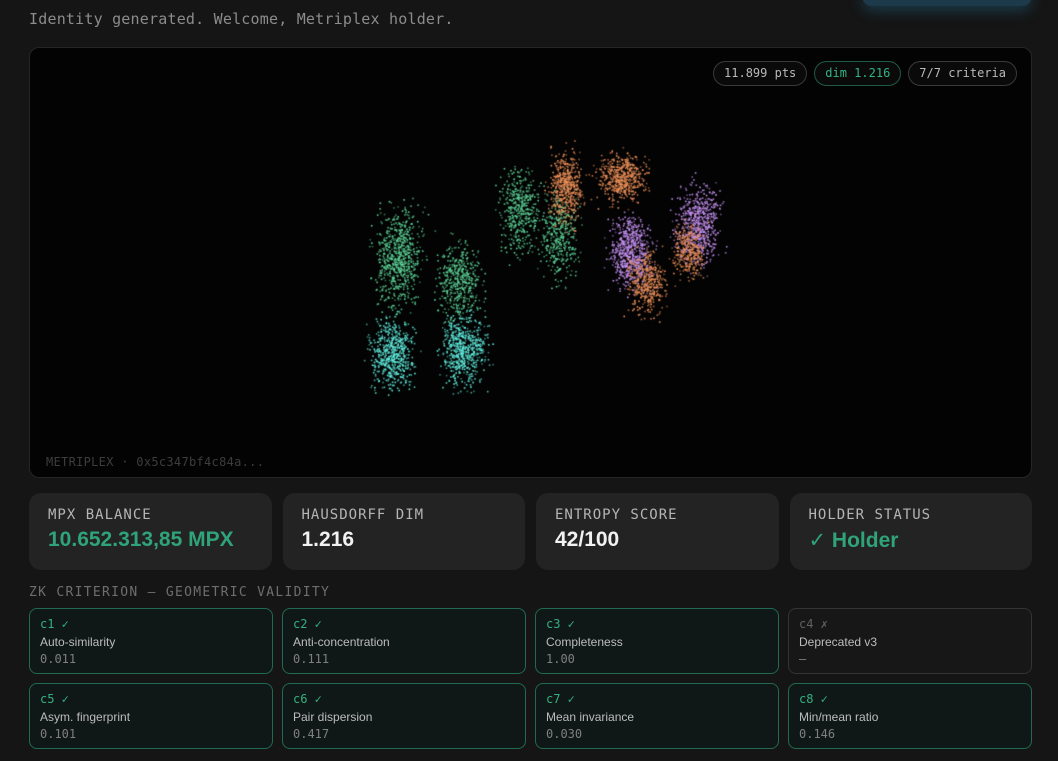 The image size is (1058, 761). Describe the element at coordinates (962, 73) in the screenshot. I see `criteria-chip: 7/7 criteria` at that location.